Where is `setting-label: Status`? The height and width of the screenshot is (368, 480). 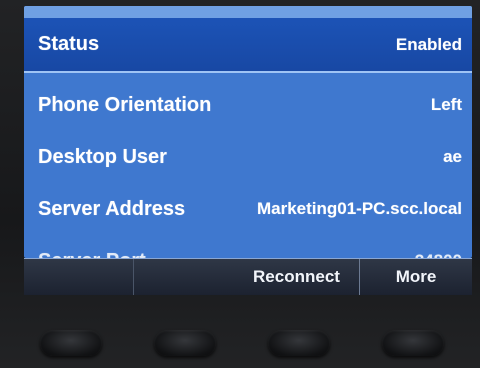 setting-label: Status is located at coordinates (69, 44).